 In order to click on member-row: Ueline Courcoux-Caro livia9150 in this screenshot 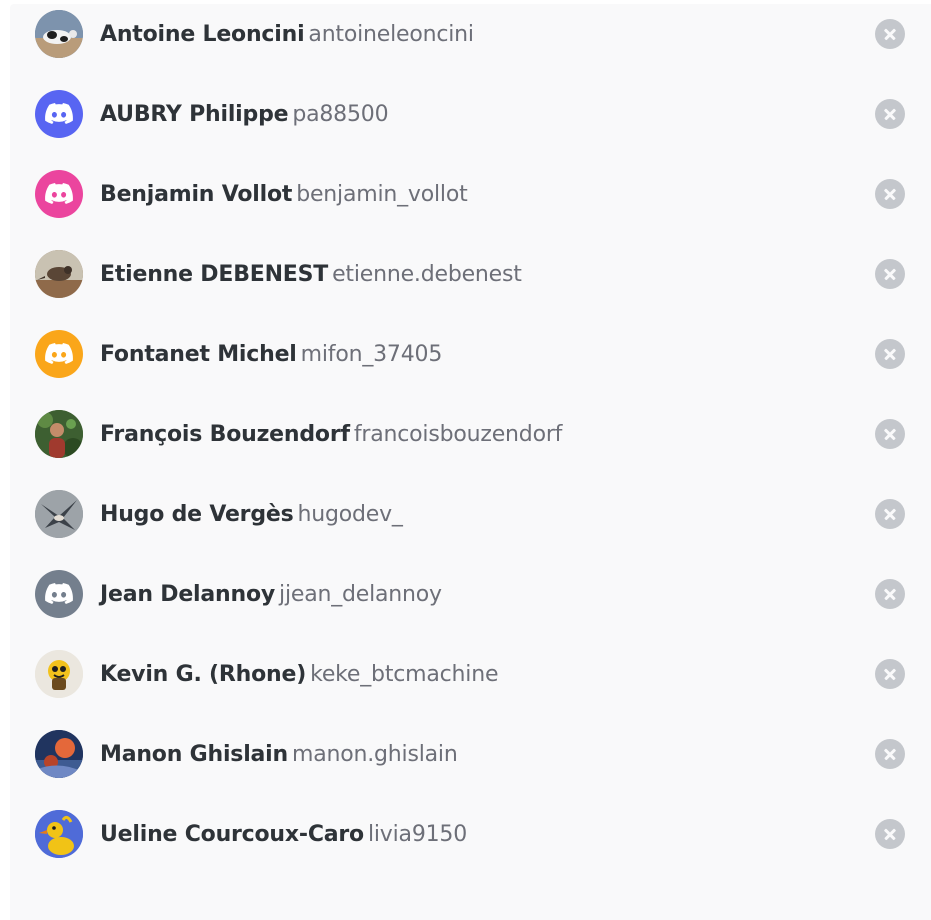, I will do `click(470, 834)`.